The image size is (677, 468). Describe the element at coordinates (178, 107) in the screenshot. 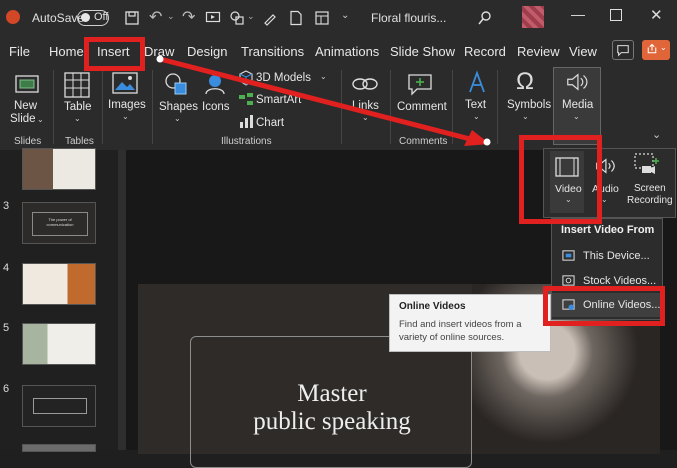

I see `shapes-label: Shapes` at that location.